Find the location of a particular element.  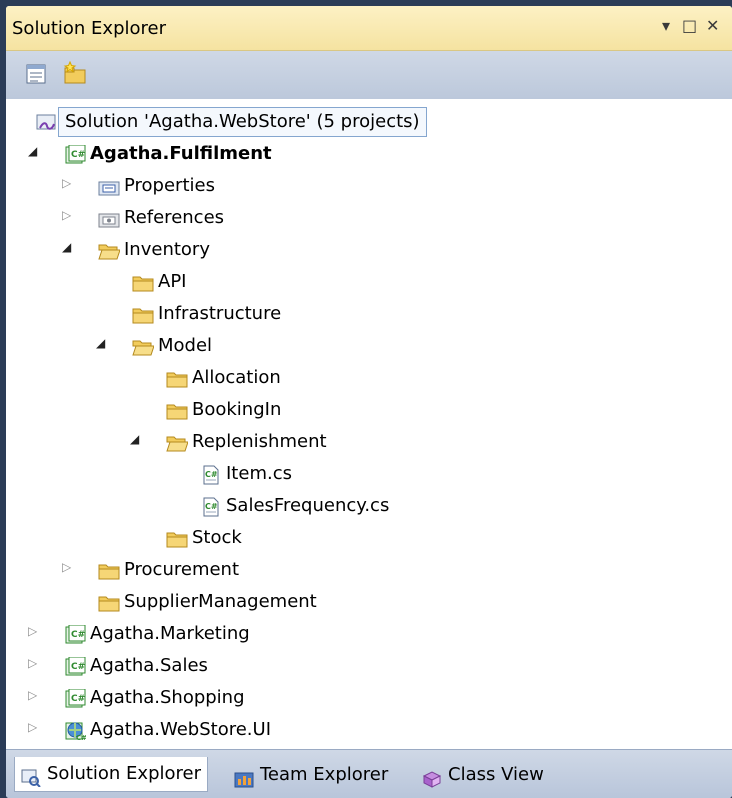

properties-icon is located at coordinates (37, 74).